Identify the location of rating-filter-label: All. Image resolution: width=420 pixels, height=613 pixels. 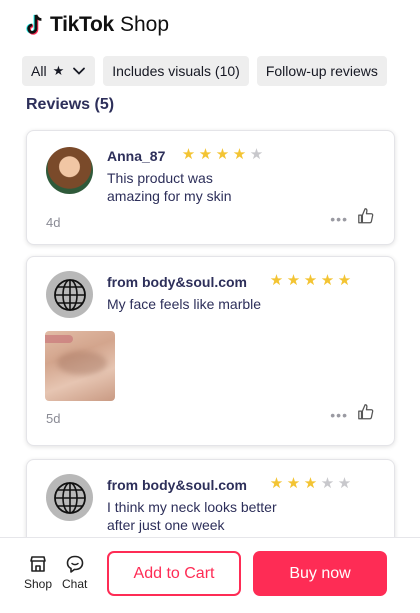
(39, 71).